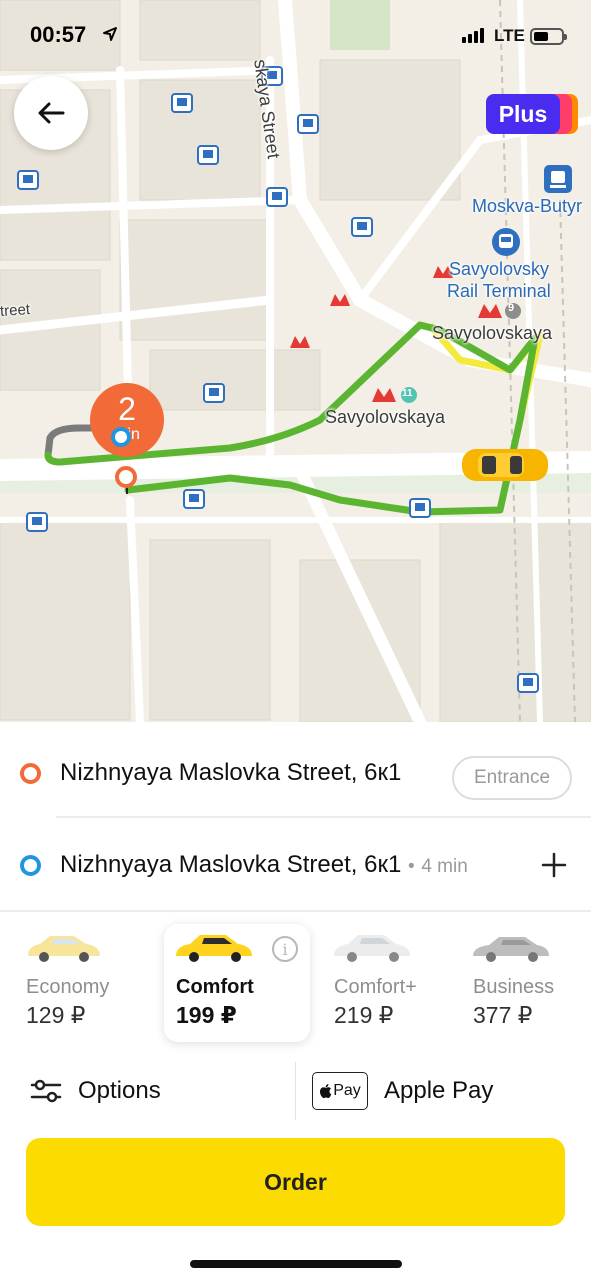 The width and height of the screenshot is (591, 1280). What do you see at coordinates (30, 773) in the screenshot?
I see `pickup-dot-icon` at bounding box center [30, 773].